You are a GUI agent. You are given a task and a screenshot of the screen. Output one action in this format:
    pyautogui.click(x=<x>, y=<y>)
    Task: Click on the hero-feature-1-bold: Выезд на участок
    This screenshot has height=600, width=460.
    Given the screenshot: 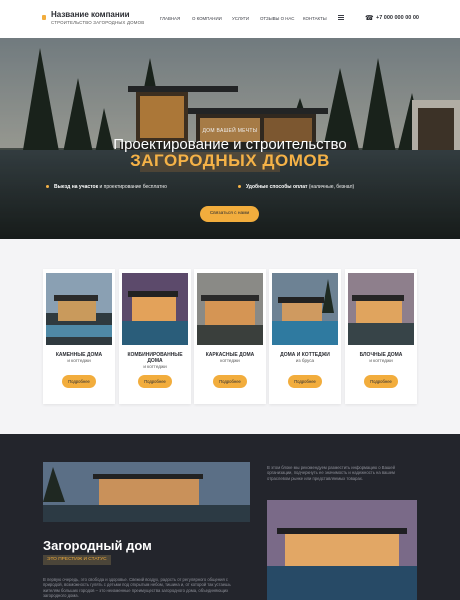 What is the action you would take?
    pyautogui.click(x=76, y=187)
    